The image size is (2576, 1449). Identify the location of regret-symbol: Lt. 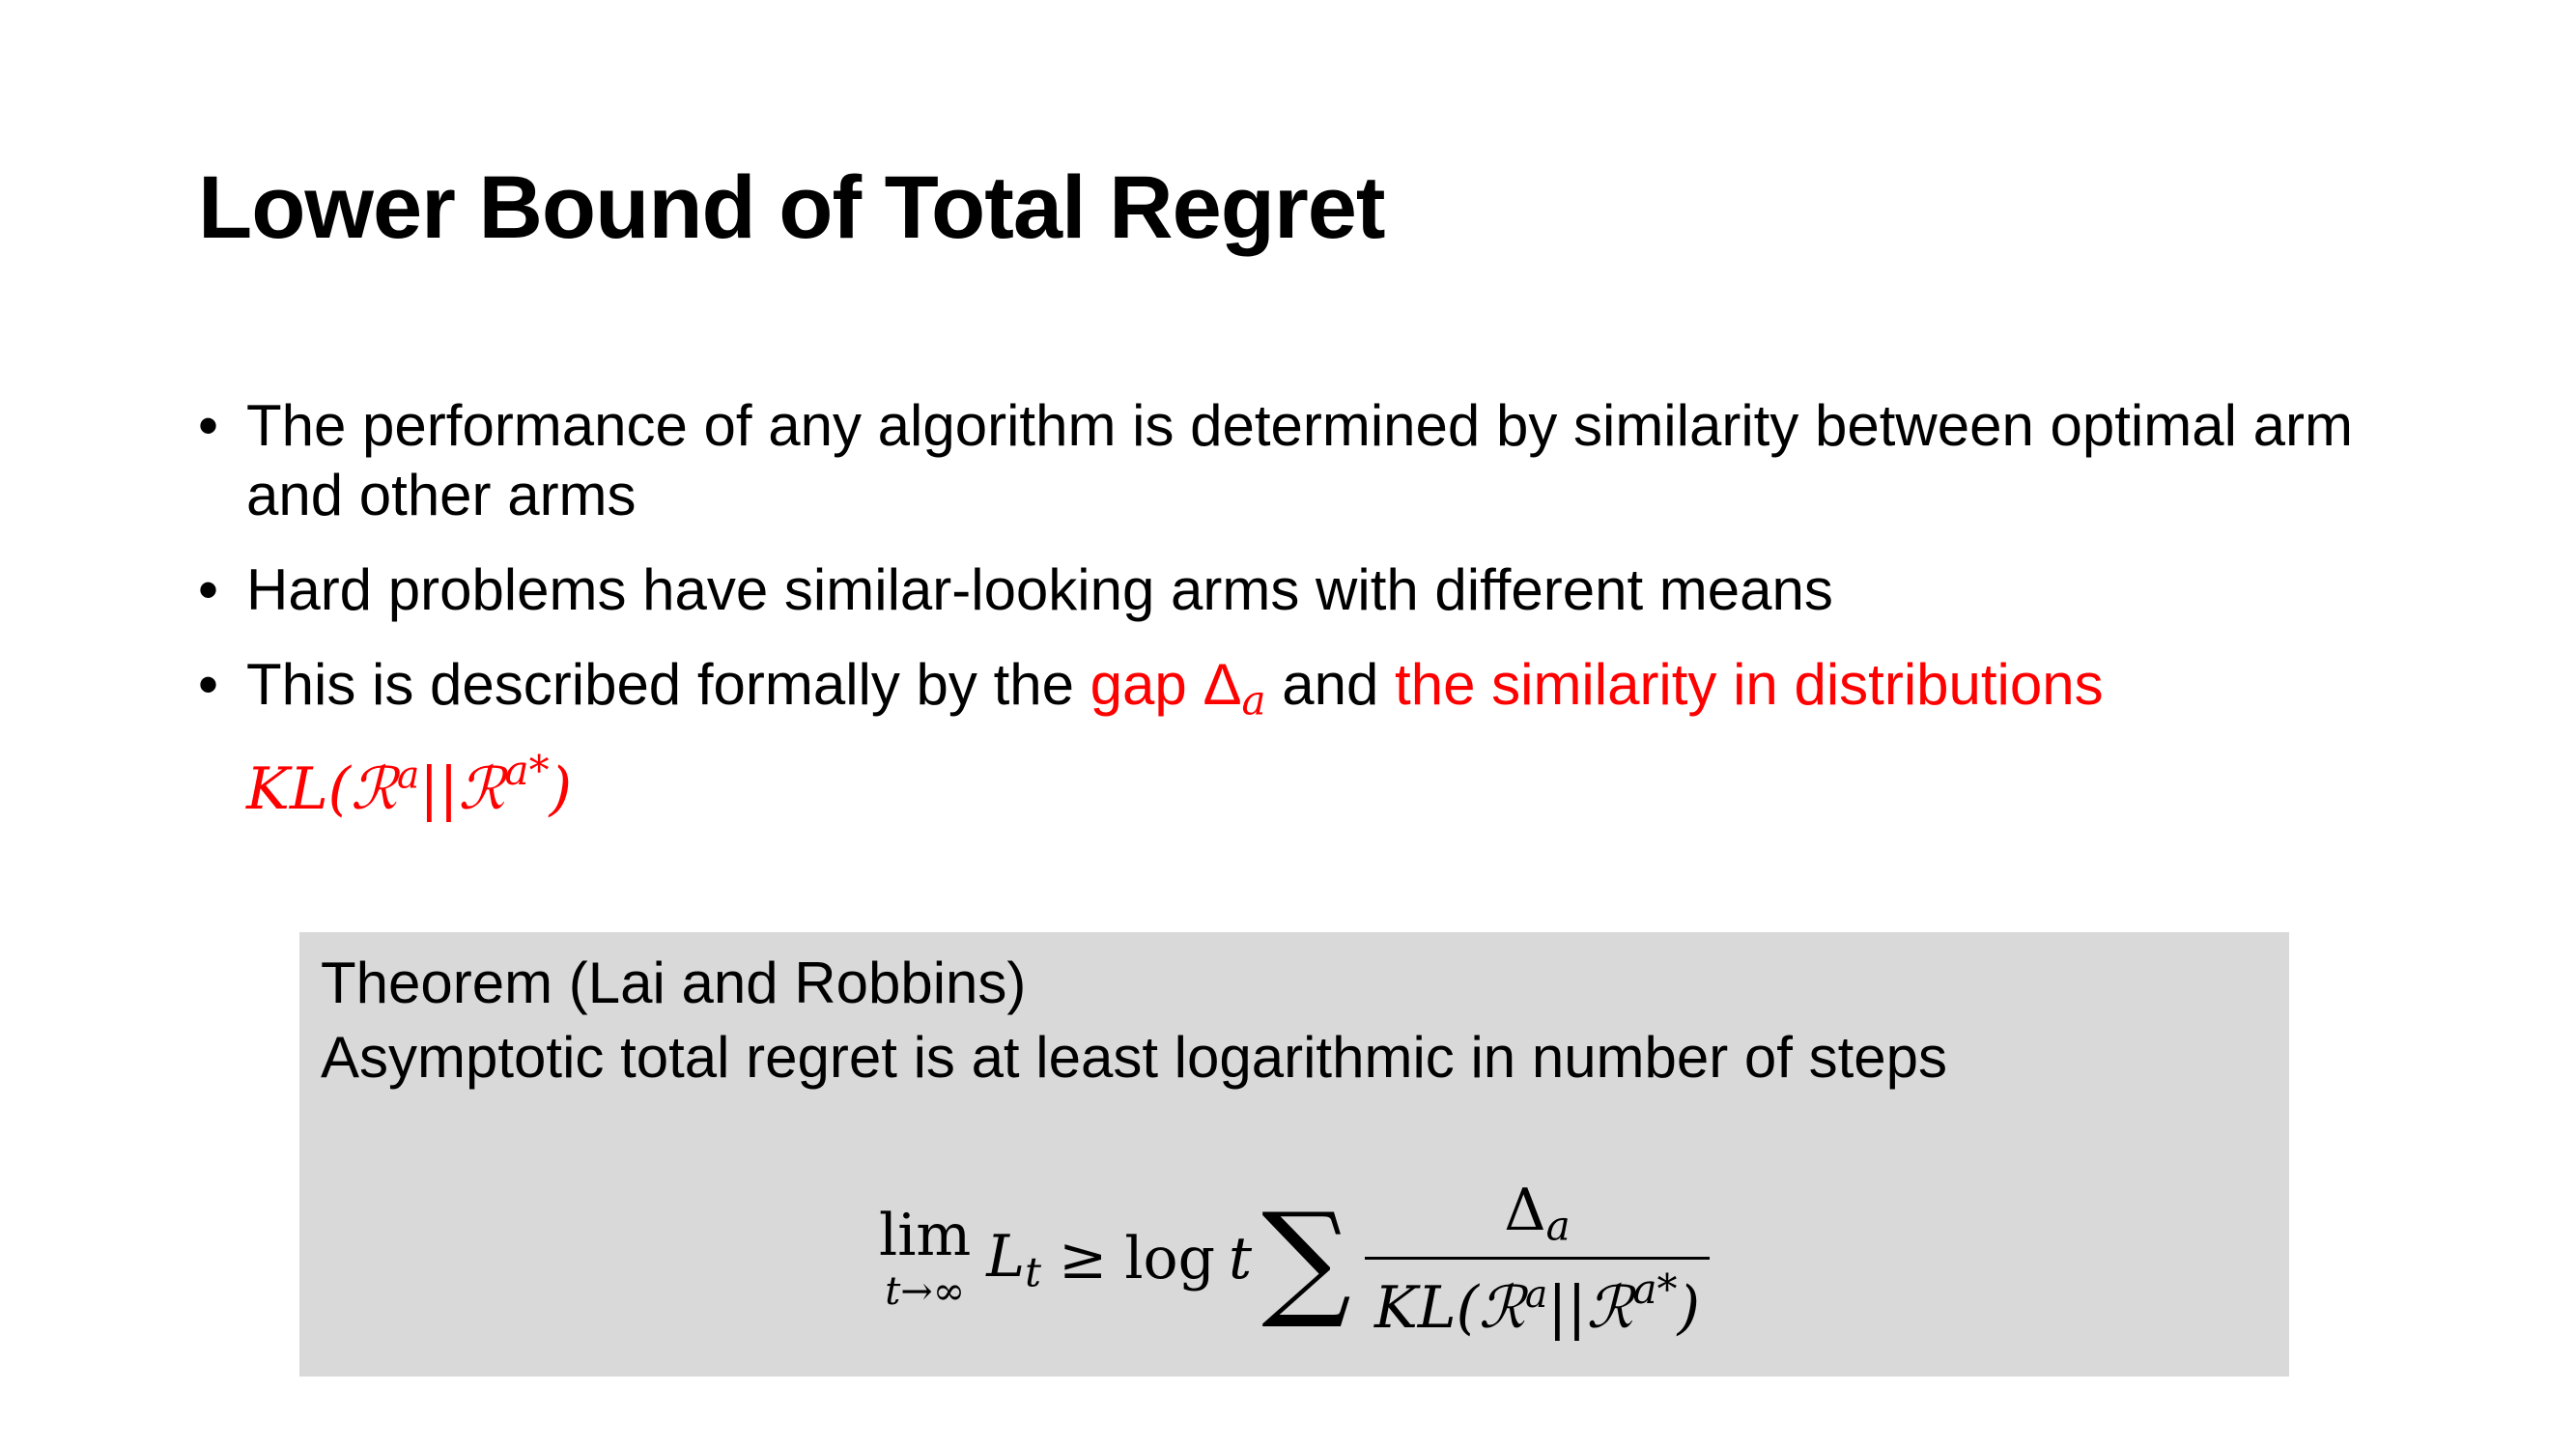
(1014, 1259).